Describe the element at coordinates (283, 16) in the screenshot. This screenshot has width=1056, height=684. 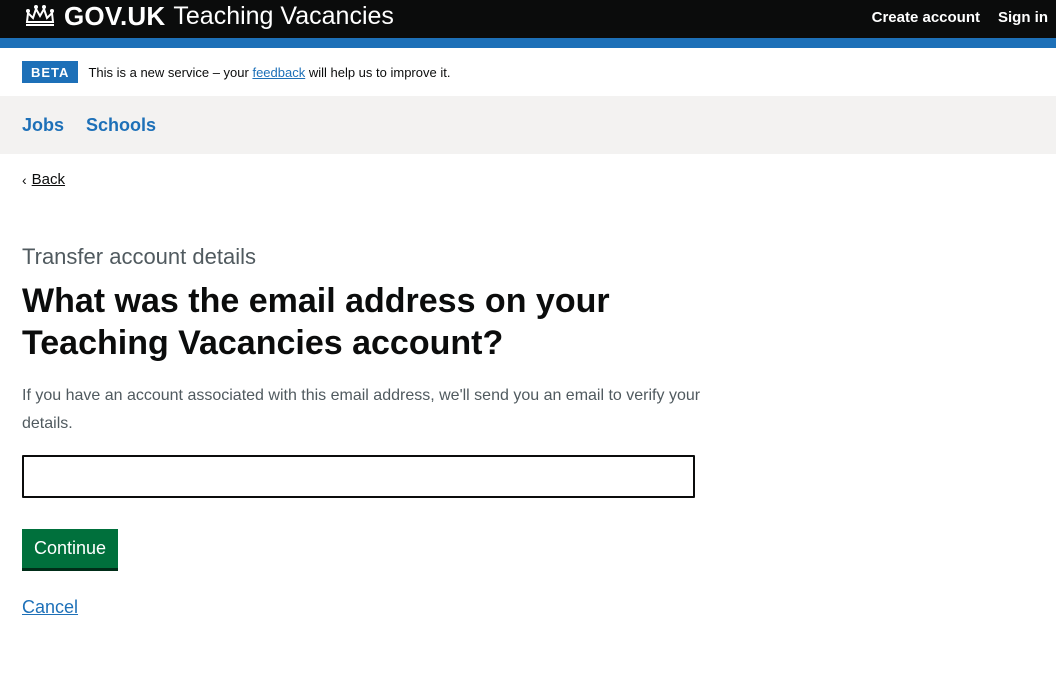
I see `service-name: Teaching Vacancies` at that location.